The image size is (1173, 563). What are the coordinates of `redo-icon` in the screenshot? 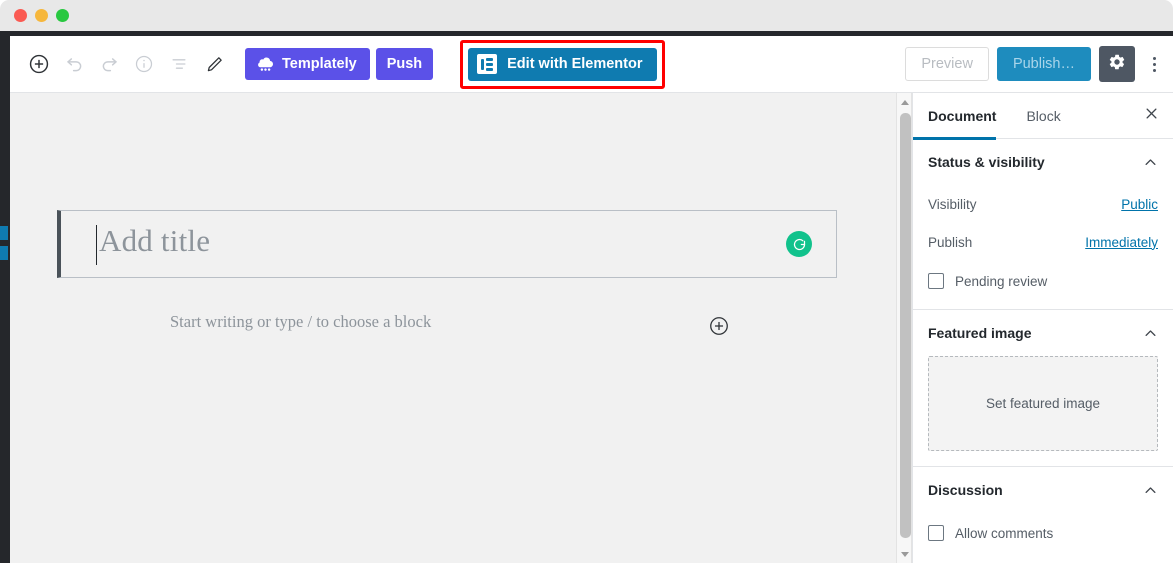 It's located at (109, 64).